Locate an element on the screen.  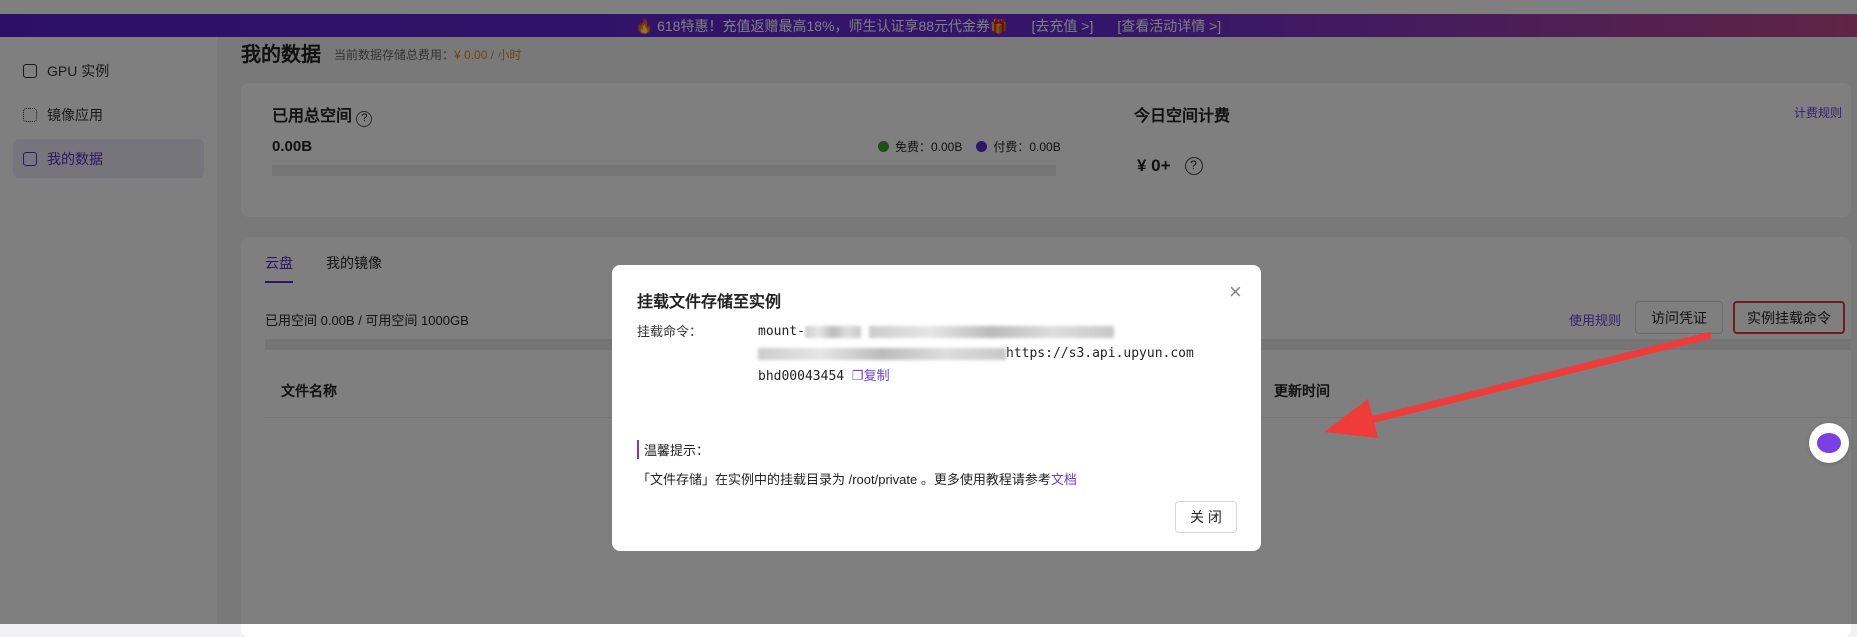
docs-link: 文档 is located at coordinates (1064, 479).